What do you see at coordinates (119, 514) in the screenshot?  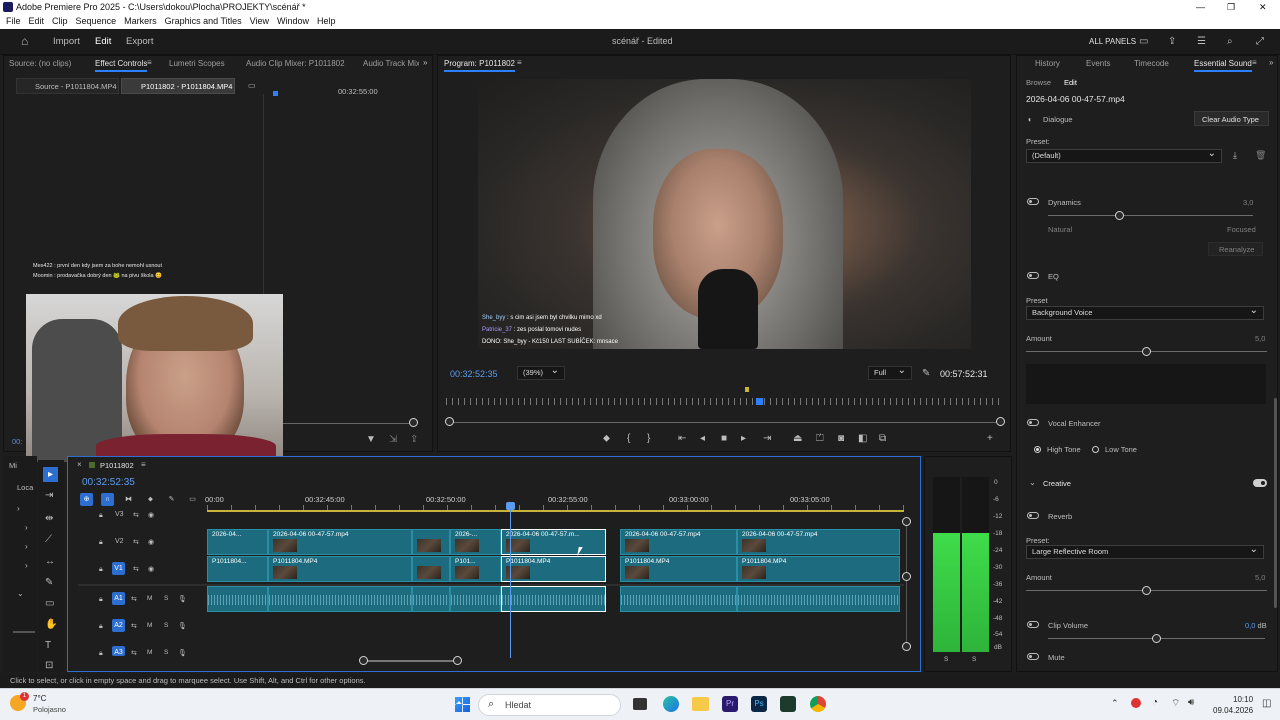 I see `track-v3-label: V3` at bounding box center [119, 514].